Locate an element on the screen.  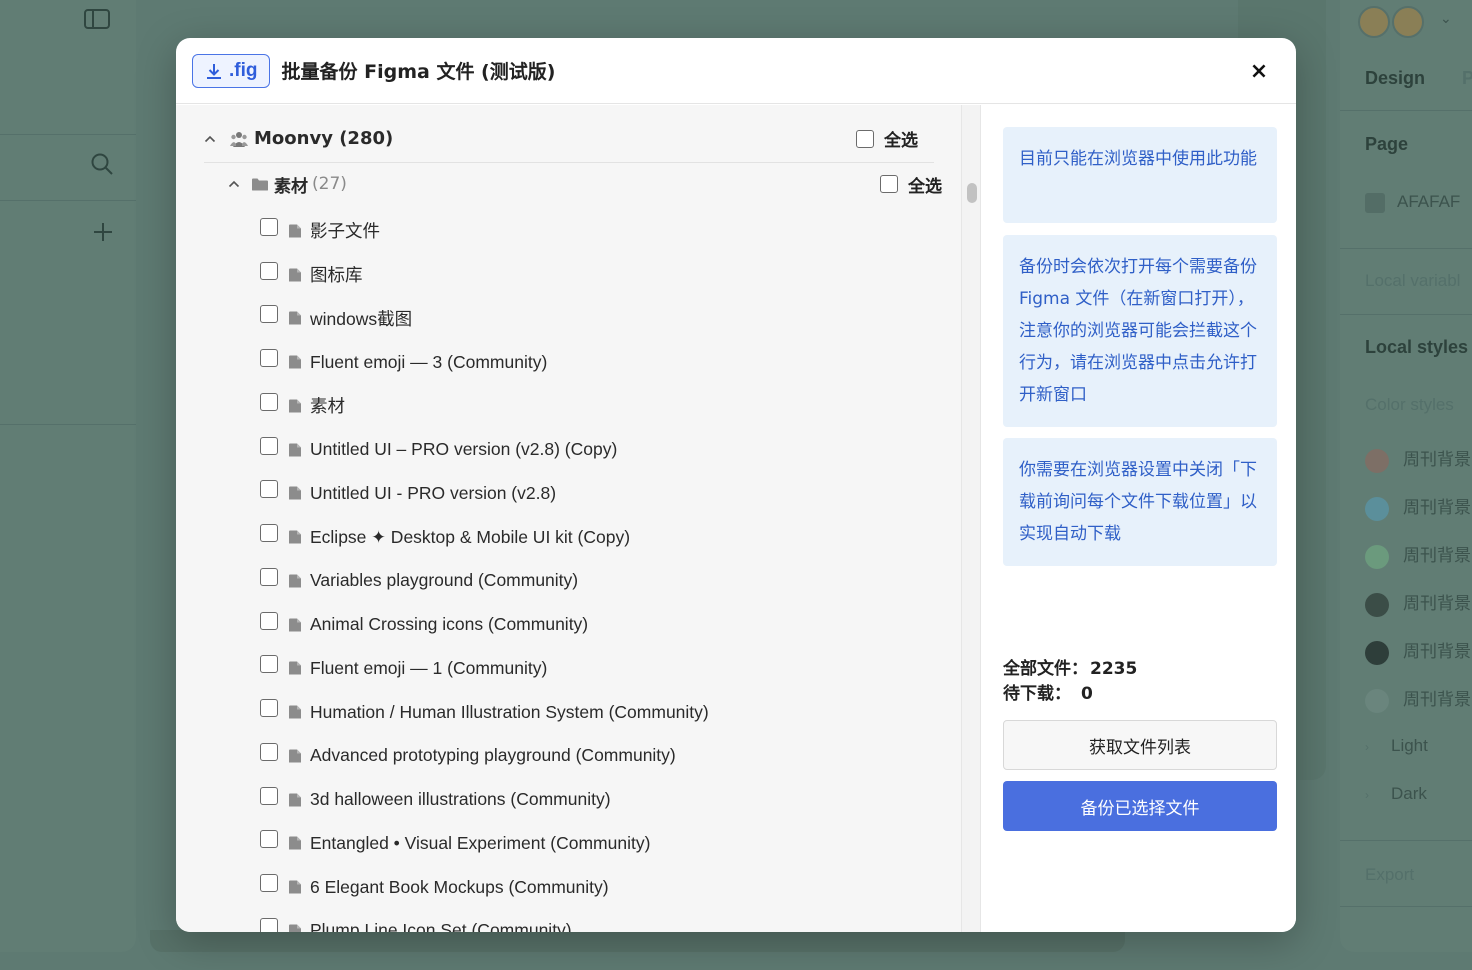
file-row: 6 Elegant Book Mockups (Community) is located at coordinates (600, 887).